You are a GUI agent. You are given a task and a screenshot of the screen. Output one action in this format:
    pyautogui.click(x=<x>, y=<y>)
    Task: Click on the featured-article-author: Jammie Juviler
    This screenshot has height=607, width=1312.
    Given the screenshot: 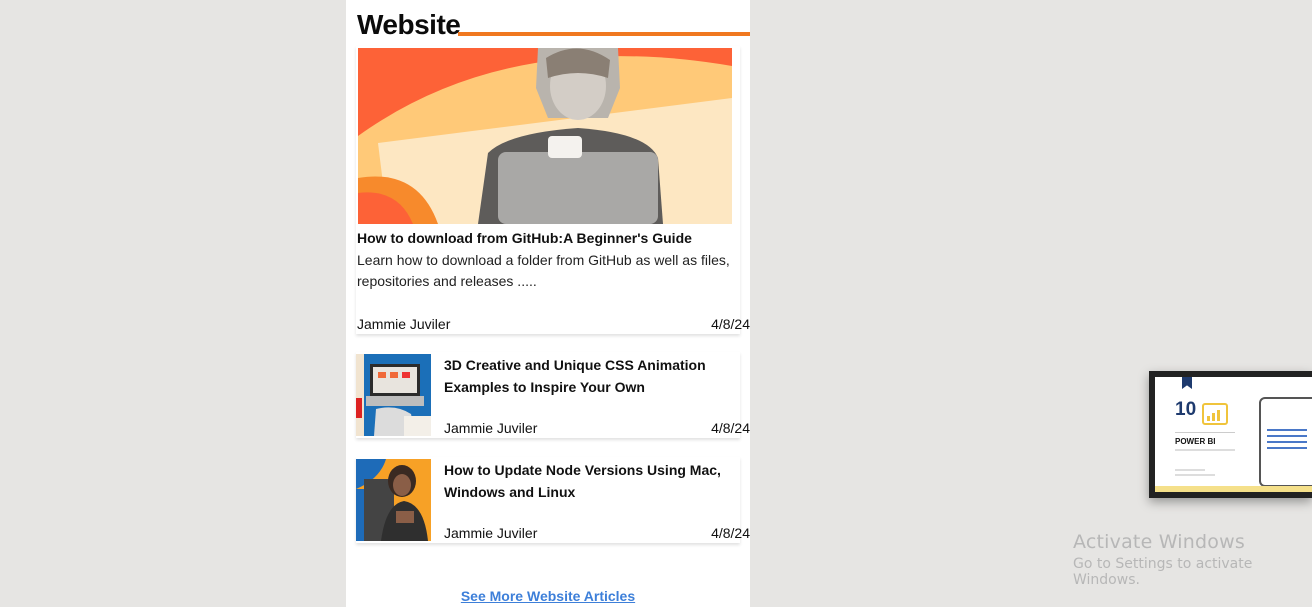 What is the action you would take?
    pyautogui.click(x=404, y=324)
    